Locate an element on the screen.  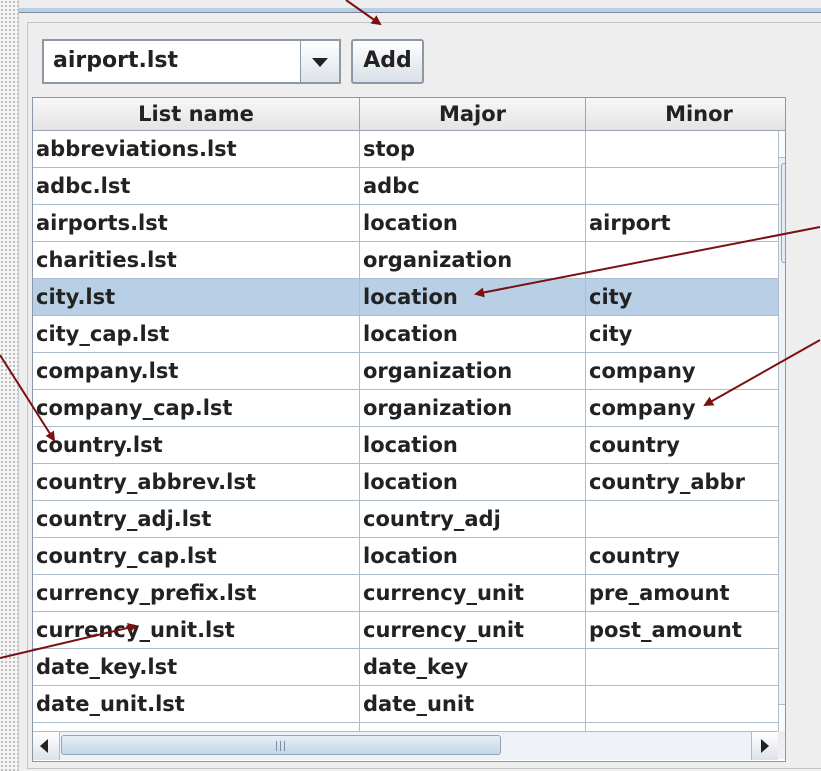
arrow-left-icon is located at coordinates (44, 746).